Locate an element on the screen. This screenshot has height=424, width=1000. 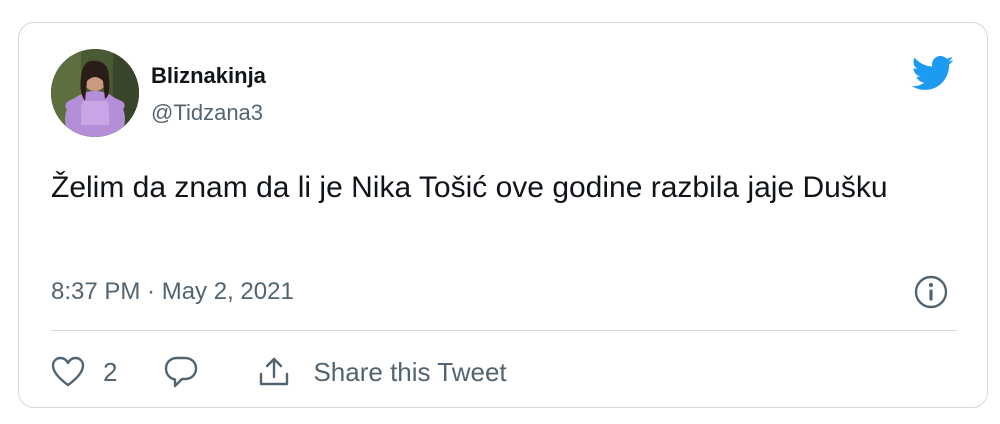
author-display-name: Bliznakinja is located at coordinates (208, 76).